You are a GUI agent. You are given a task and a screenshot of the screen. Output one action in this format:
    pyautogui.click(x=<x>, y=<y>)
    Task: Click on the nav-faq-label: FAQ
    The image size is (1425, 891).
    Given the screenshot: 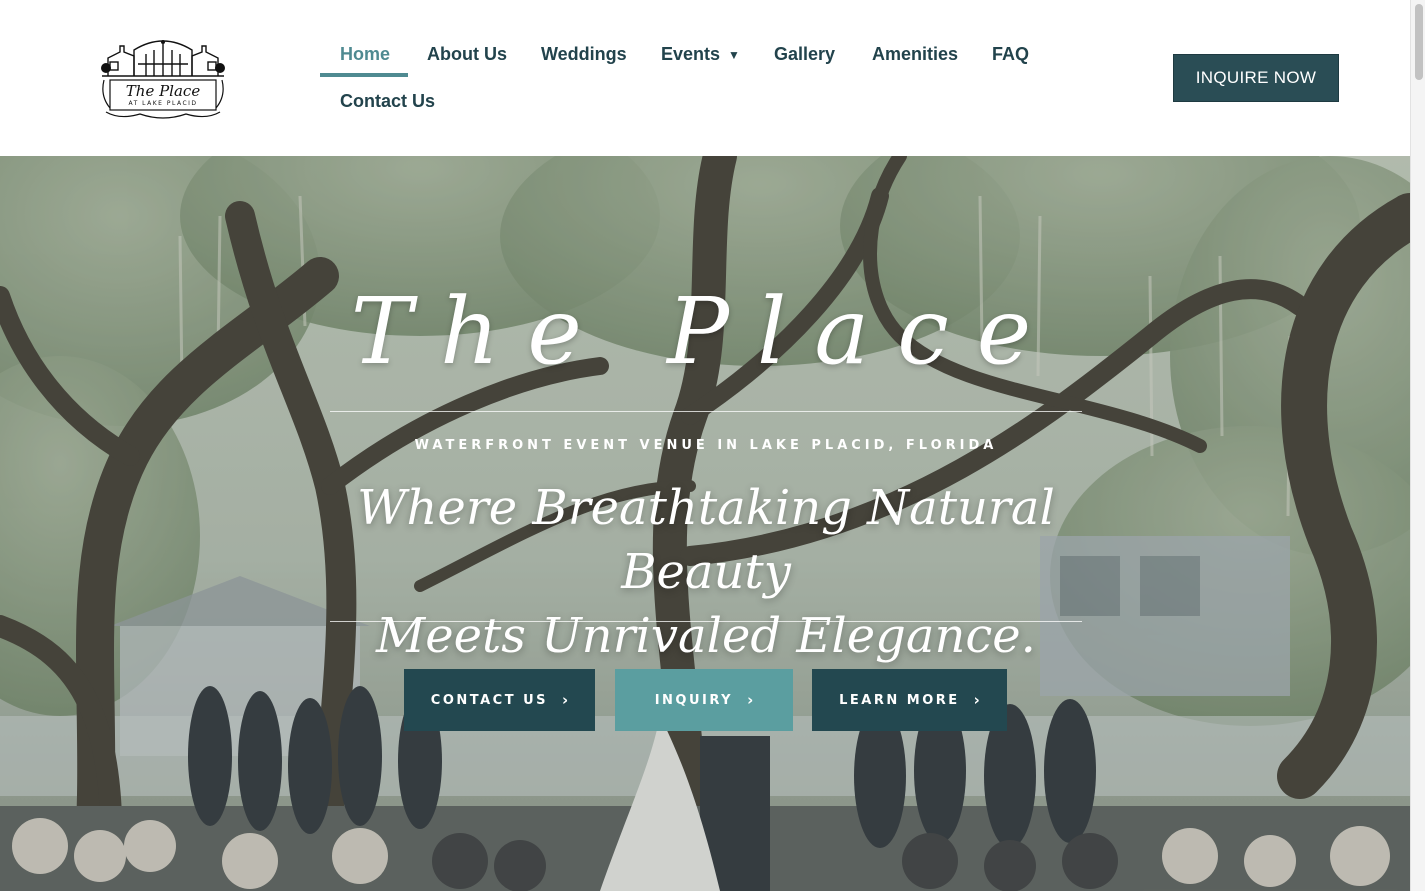 What is the action you would take?
    pyautogui.click(x=1011, y=54)
    